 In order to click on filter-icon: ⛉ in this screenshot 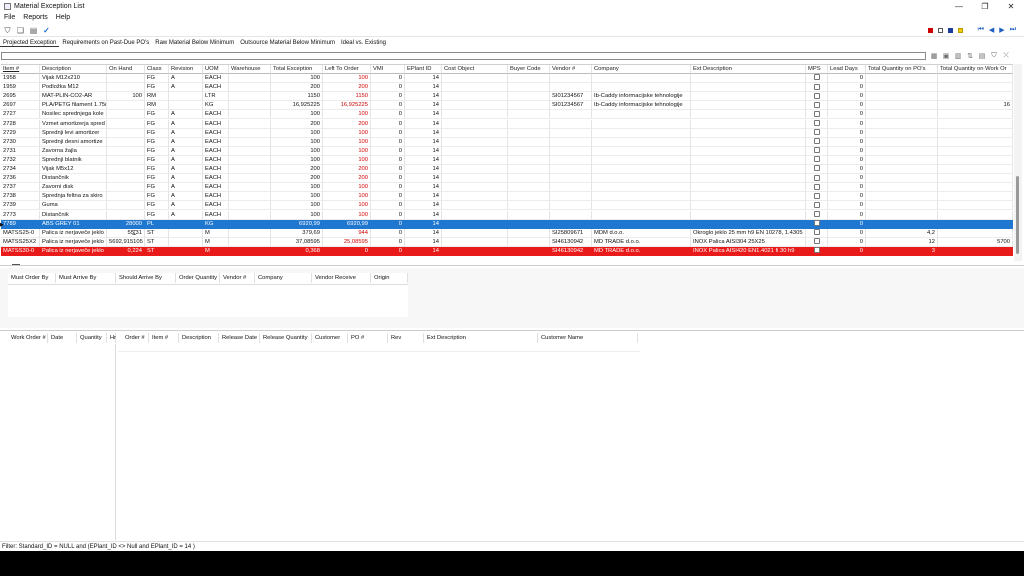, I will do `click(7, 31)`.